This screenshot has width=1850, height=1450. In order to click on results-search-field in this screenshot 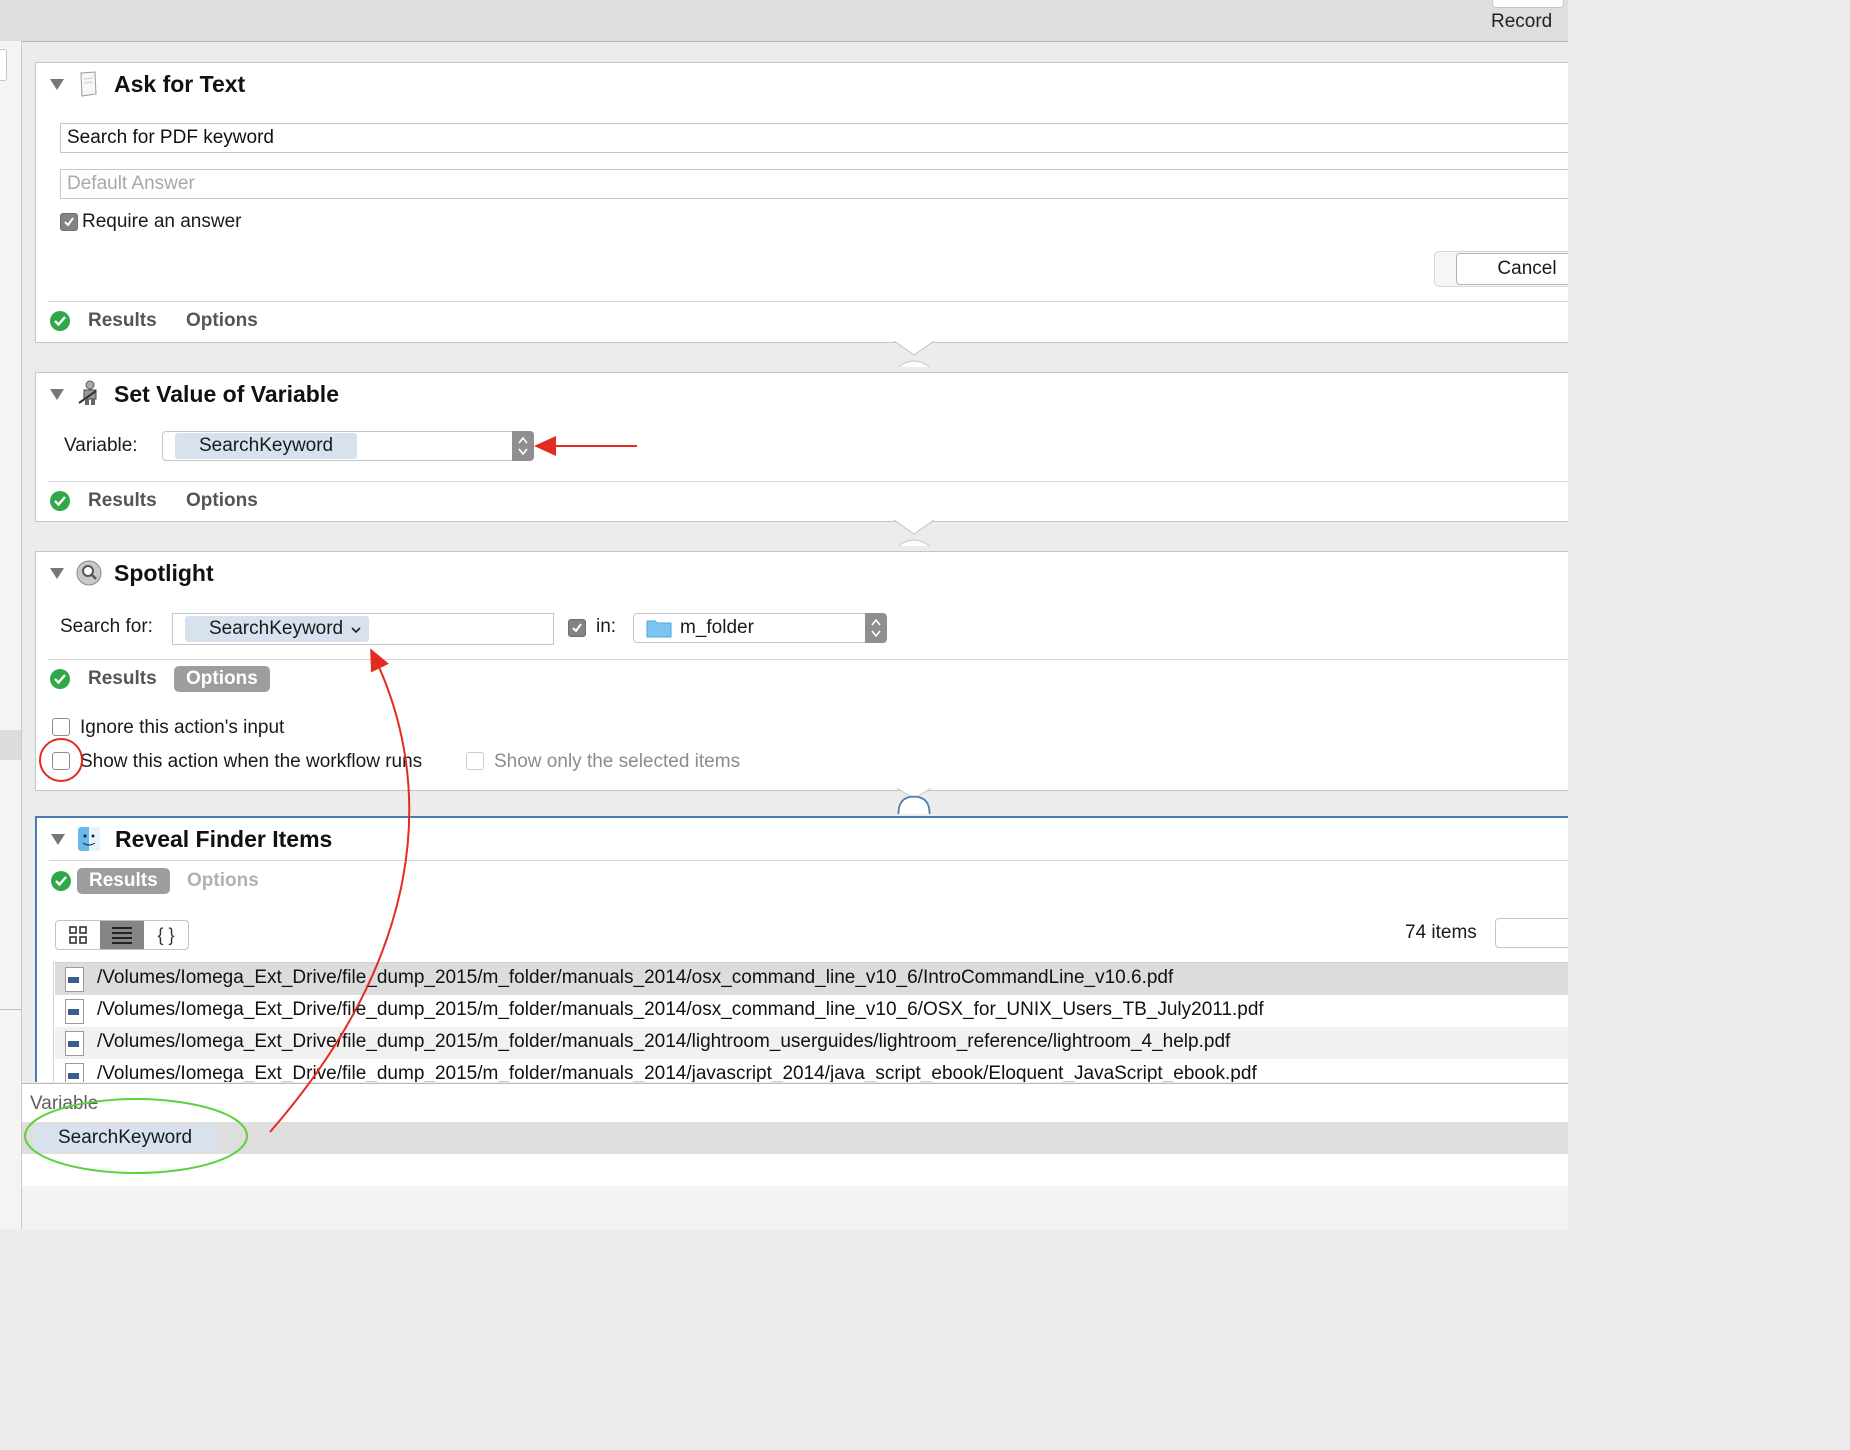, I will do `click(1531, 933)`.